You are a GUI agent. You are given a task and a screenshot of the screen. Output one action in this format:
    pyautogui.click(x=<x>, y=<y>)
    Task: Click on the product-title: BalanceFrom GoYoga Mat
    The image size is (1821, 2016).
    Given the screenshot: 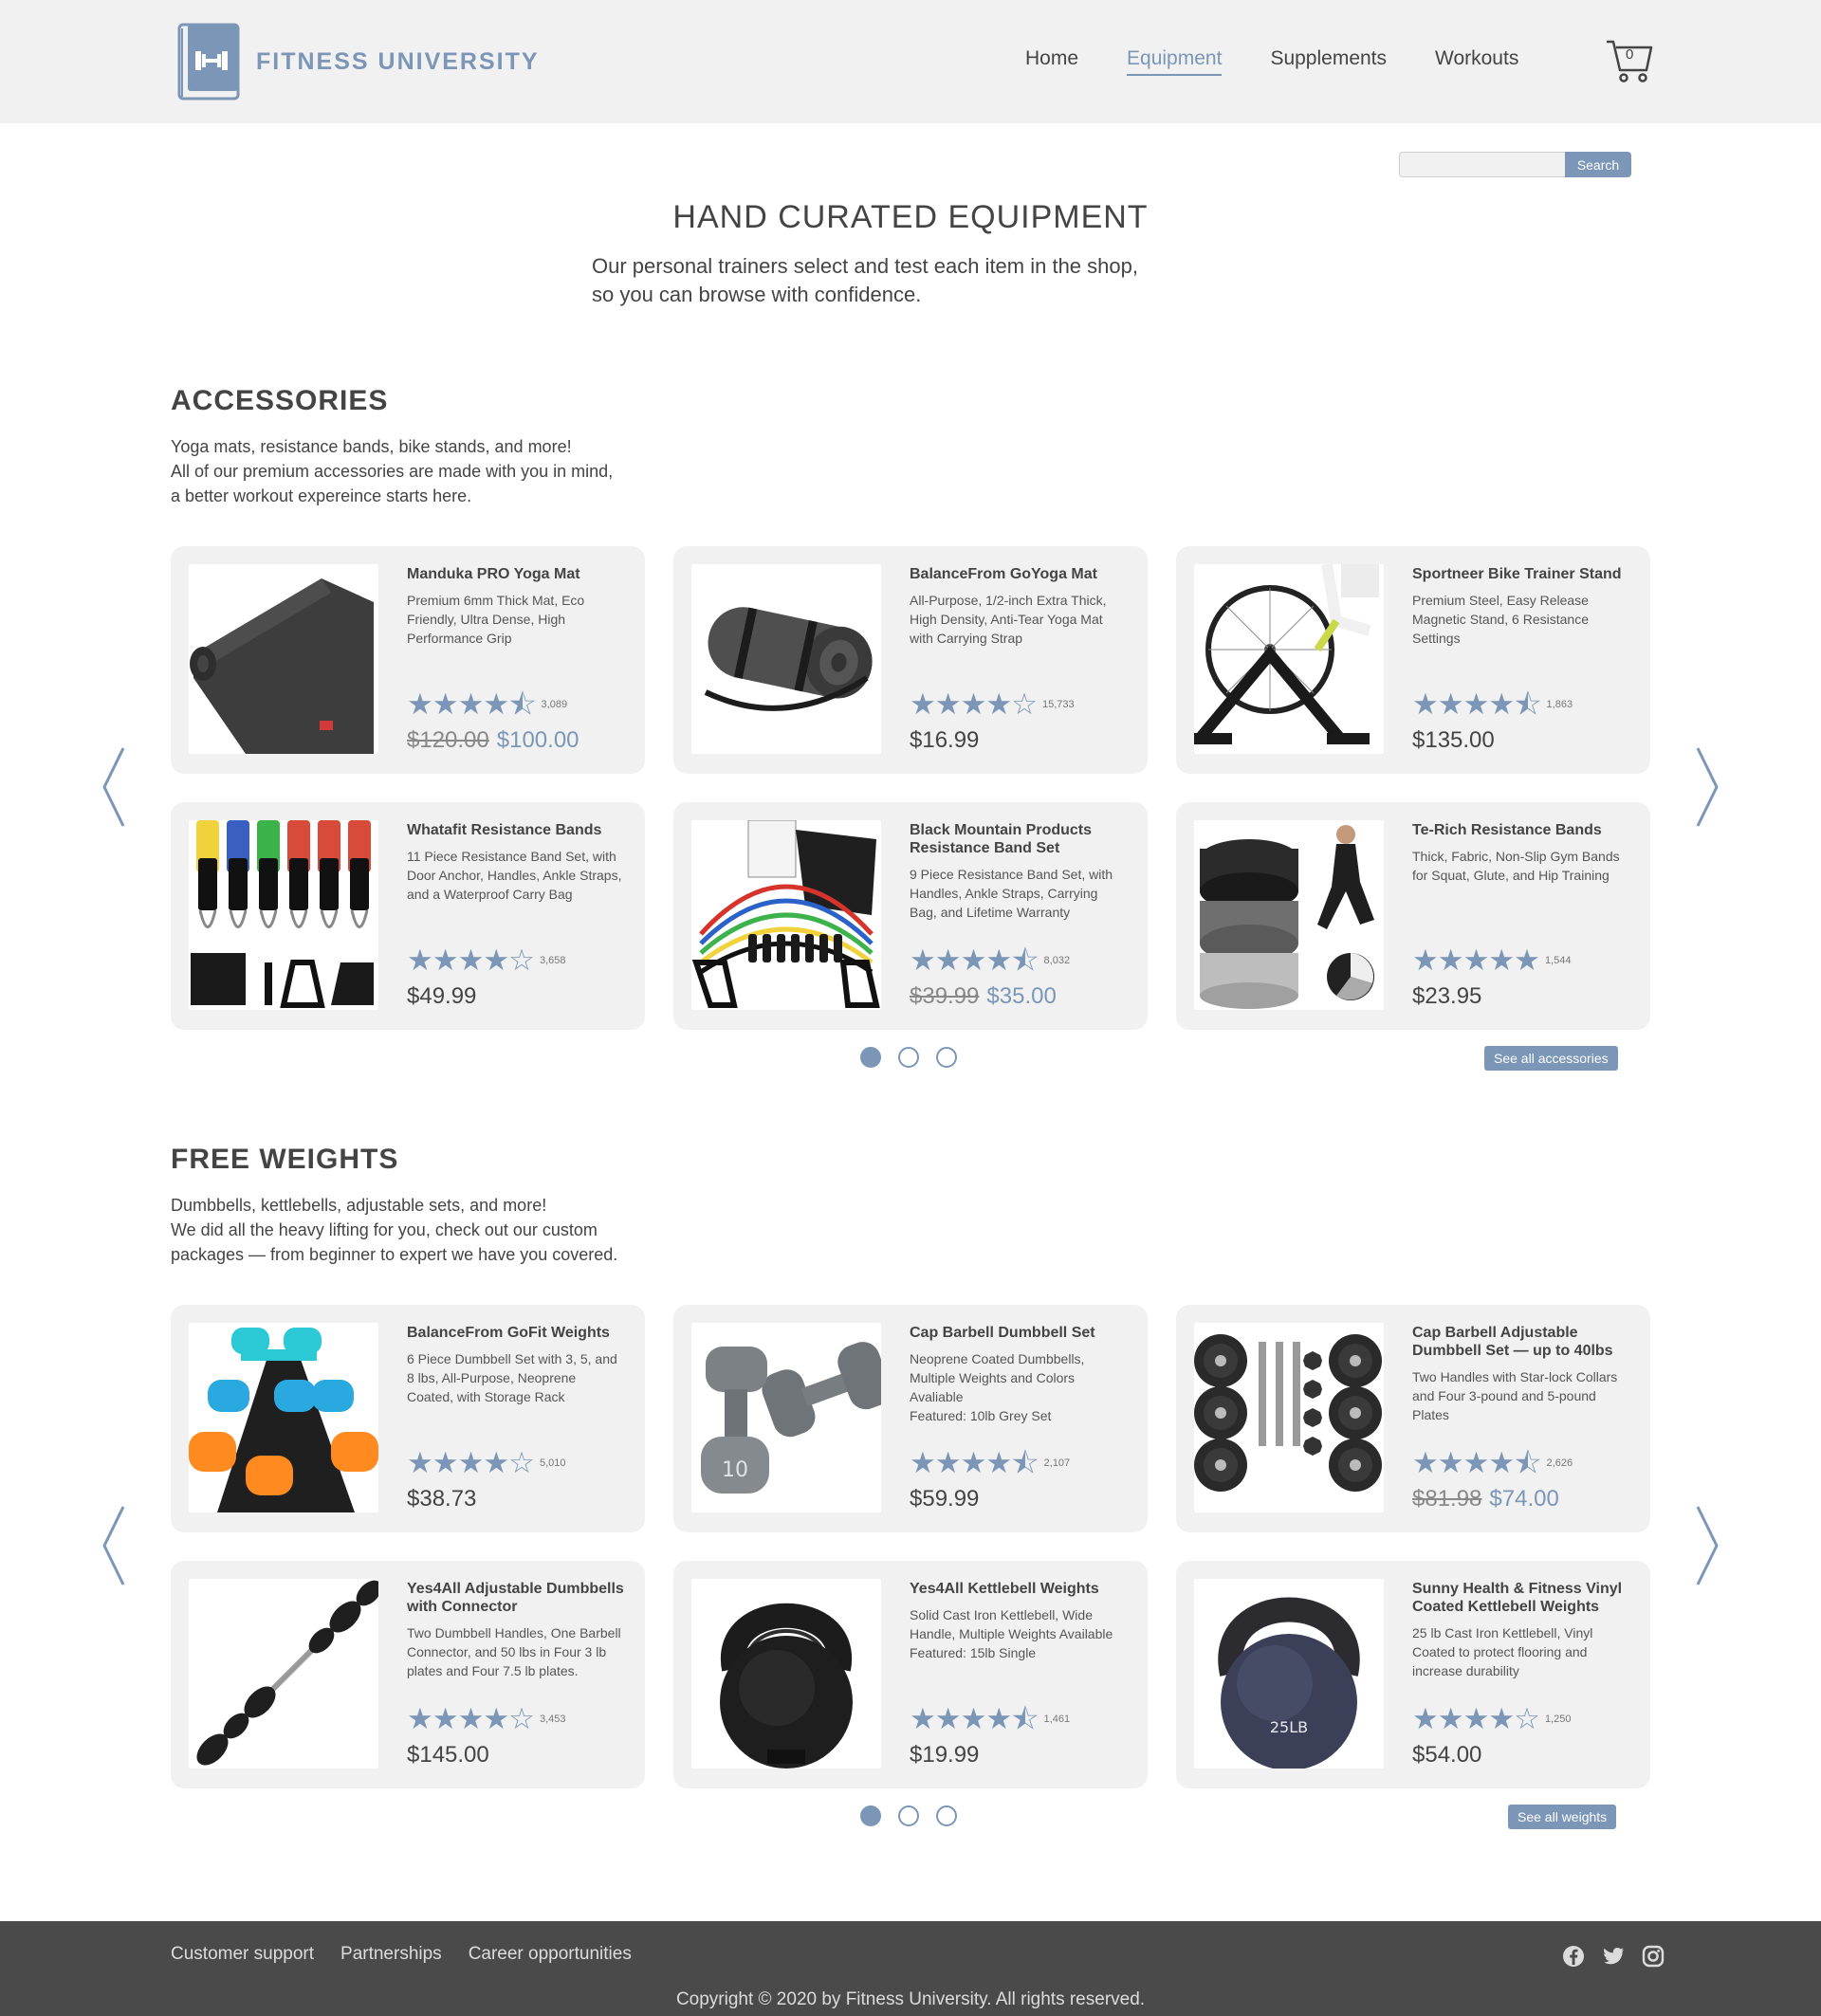 What is the action you would take?
    pyautogui.click(x=1019, y=574)
    